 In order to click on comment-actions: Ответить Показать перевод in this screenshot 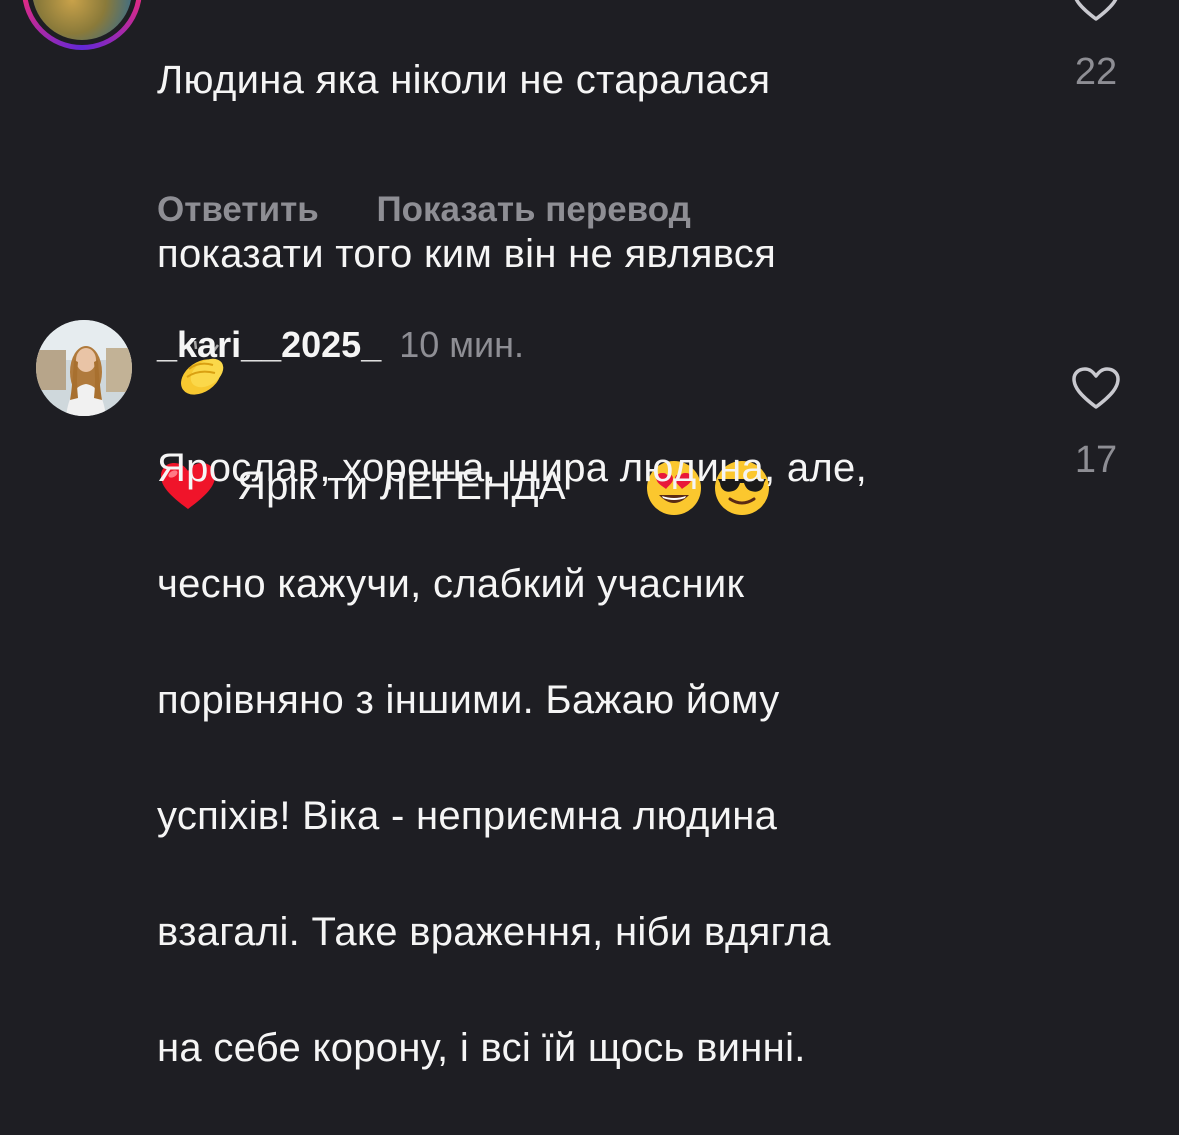, I will do `click(448, 210)`.